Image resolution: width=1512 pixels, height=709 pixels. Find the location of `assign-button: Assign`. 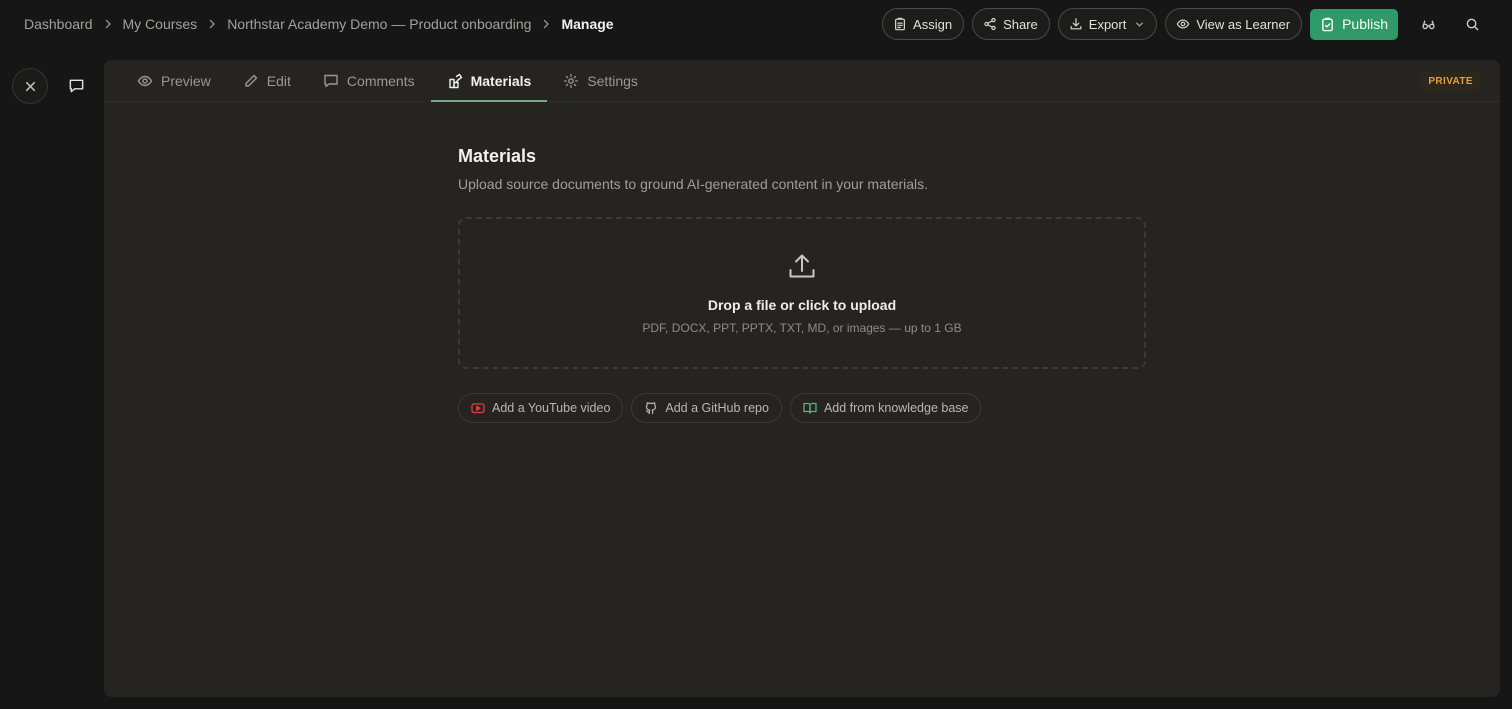

assign-button: Assign is located at coordinates (923, 24).